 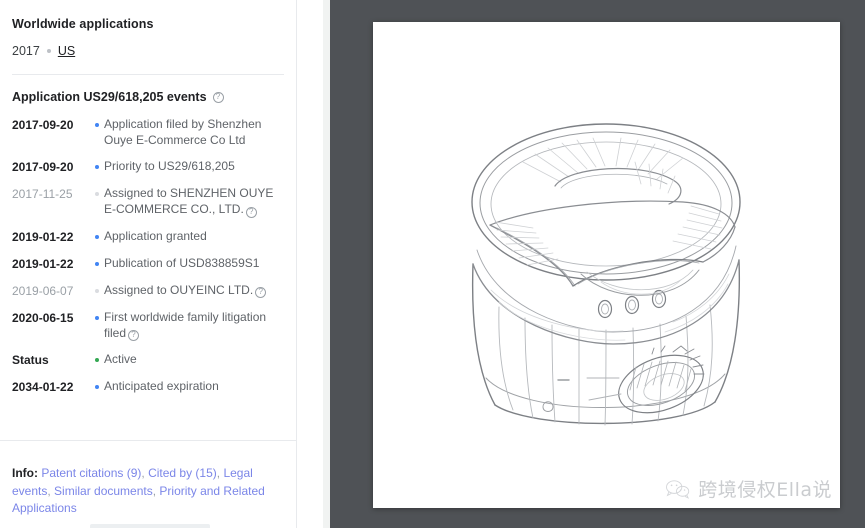 I want to click on event-text-label: Assigned to OUYEINC LTD., so click(x=179, y=289).